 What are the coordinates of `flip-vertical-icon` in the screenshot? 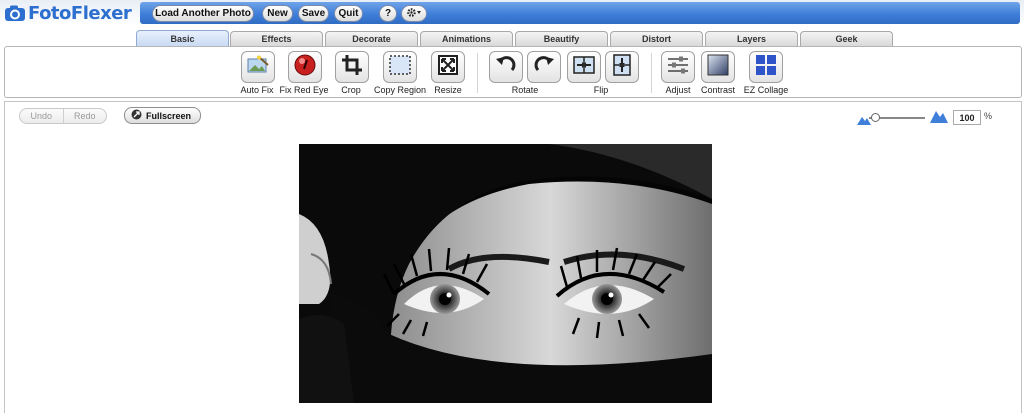 It's located at (622, 67).